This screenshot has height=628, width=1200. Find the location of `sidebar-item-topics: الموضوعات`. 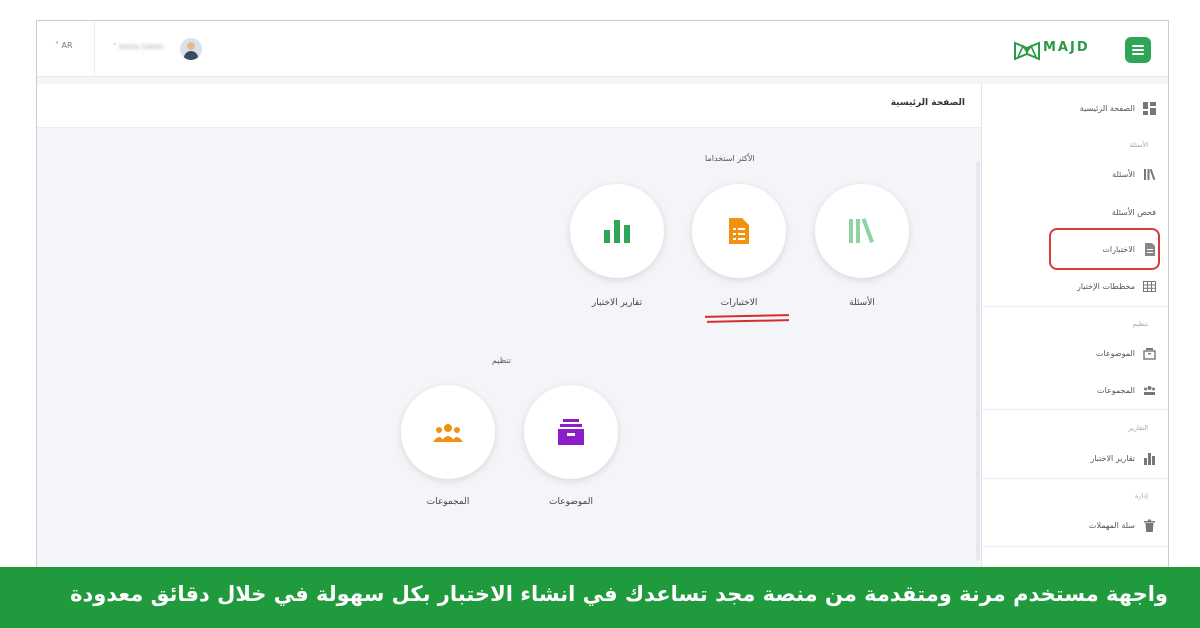

sidebar-item-topics: الموضوعات is located at coordinates (1126, 353).